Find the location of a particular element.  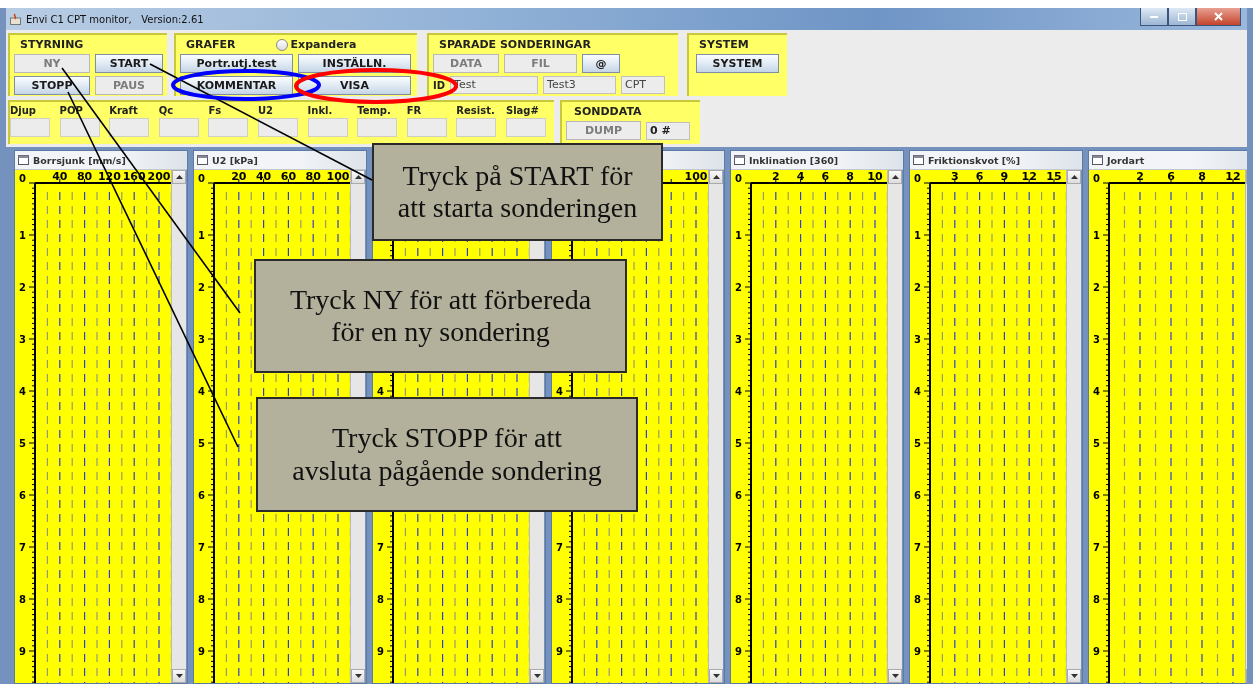

tick-label: 60 is located at coordinates (288, 176).